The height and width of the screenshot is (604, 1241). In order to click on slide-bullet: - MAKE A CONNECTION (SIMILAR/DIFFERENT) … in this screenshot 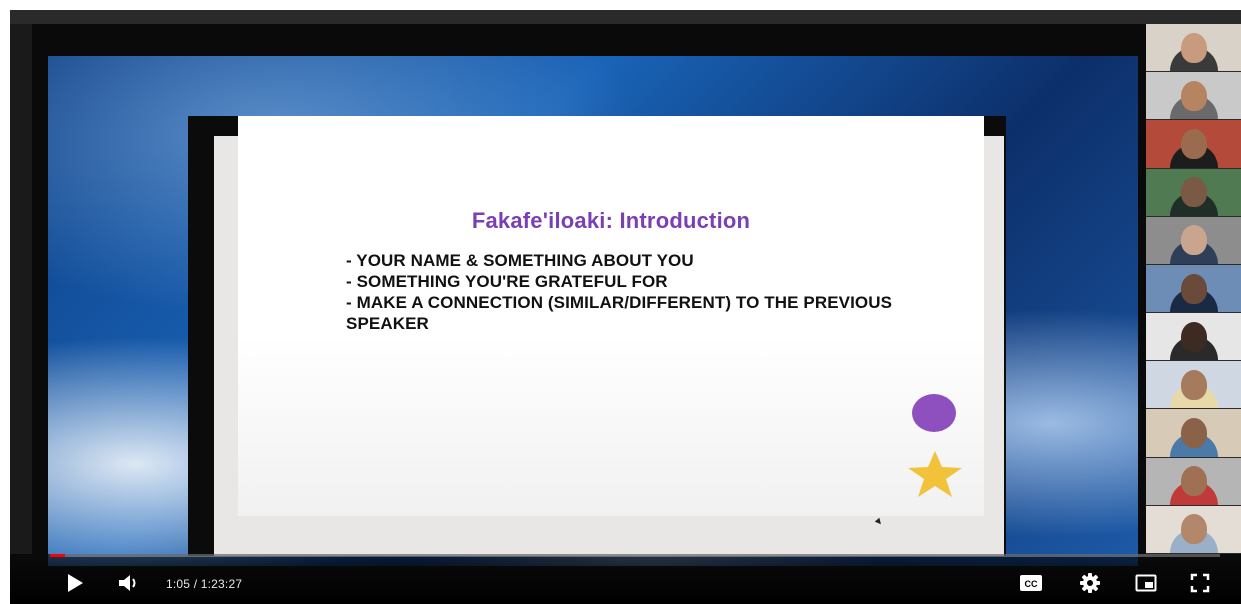, I will do `click(619, 313)`.